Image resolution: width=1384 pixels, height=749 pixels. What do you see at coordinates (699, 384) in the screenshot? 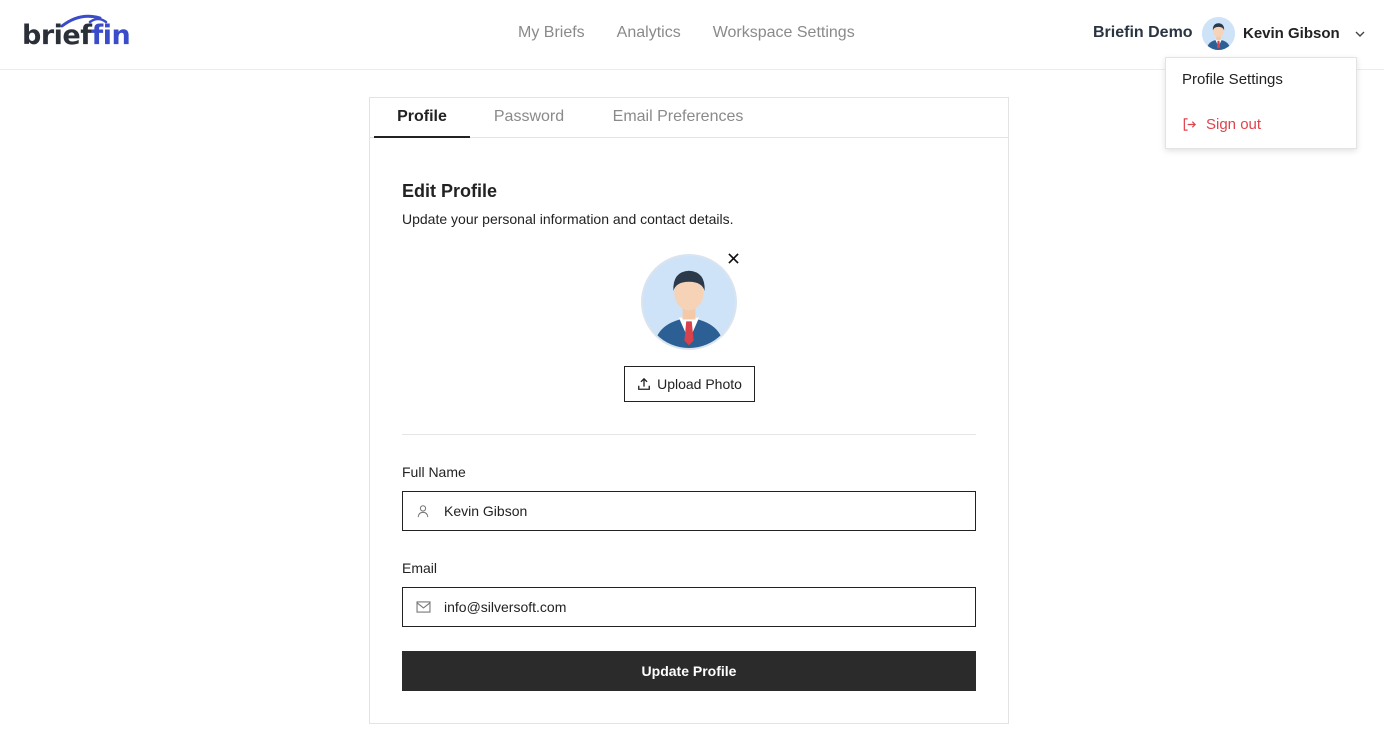
I see `upload-photo-label: Upload Photo` at bounding box center [699, 384].